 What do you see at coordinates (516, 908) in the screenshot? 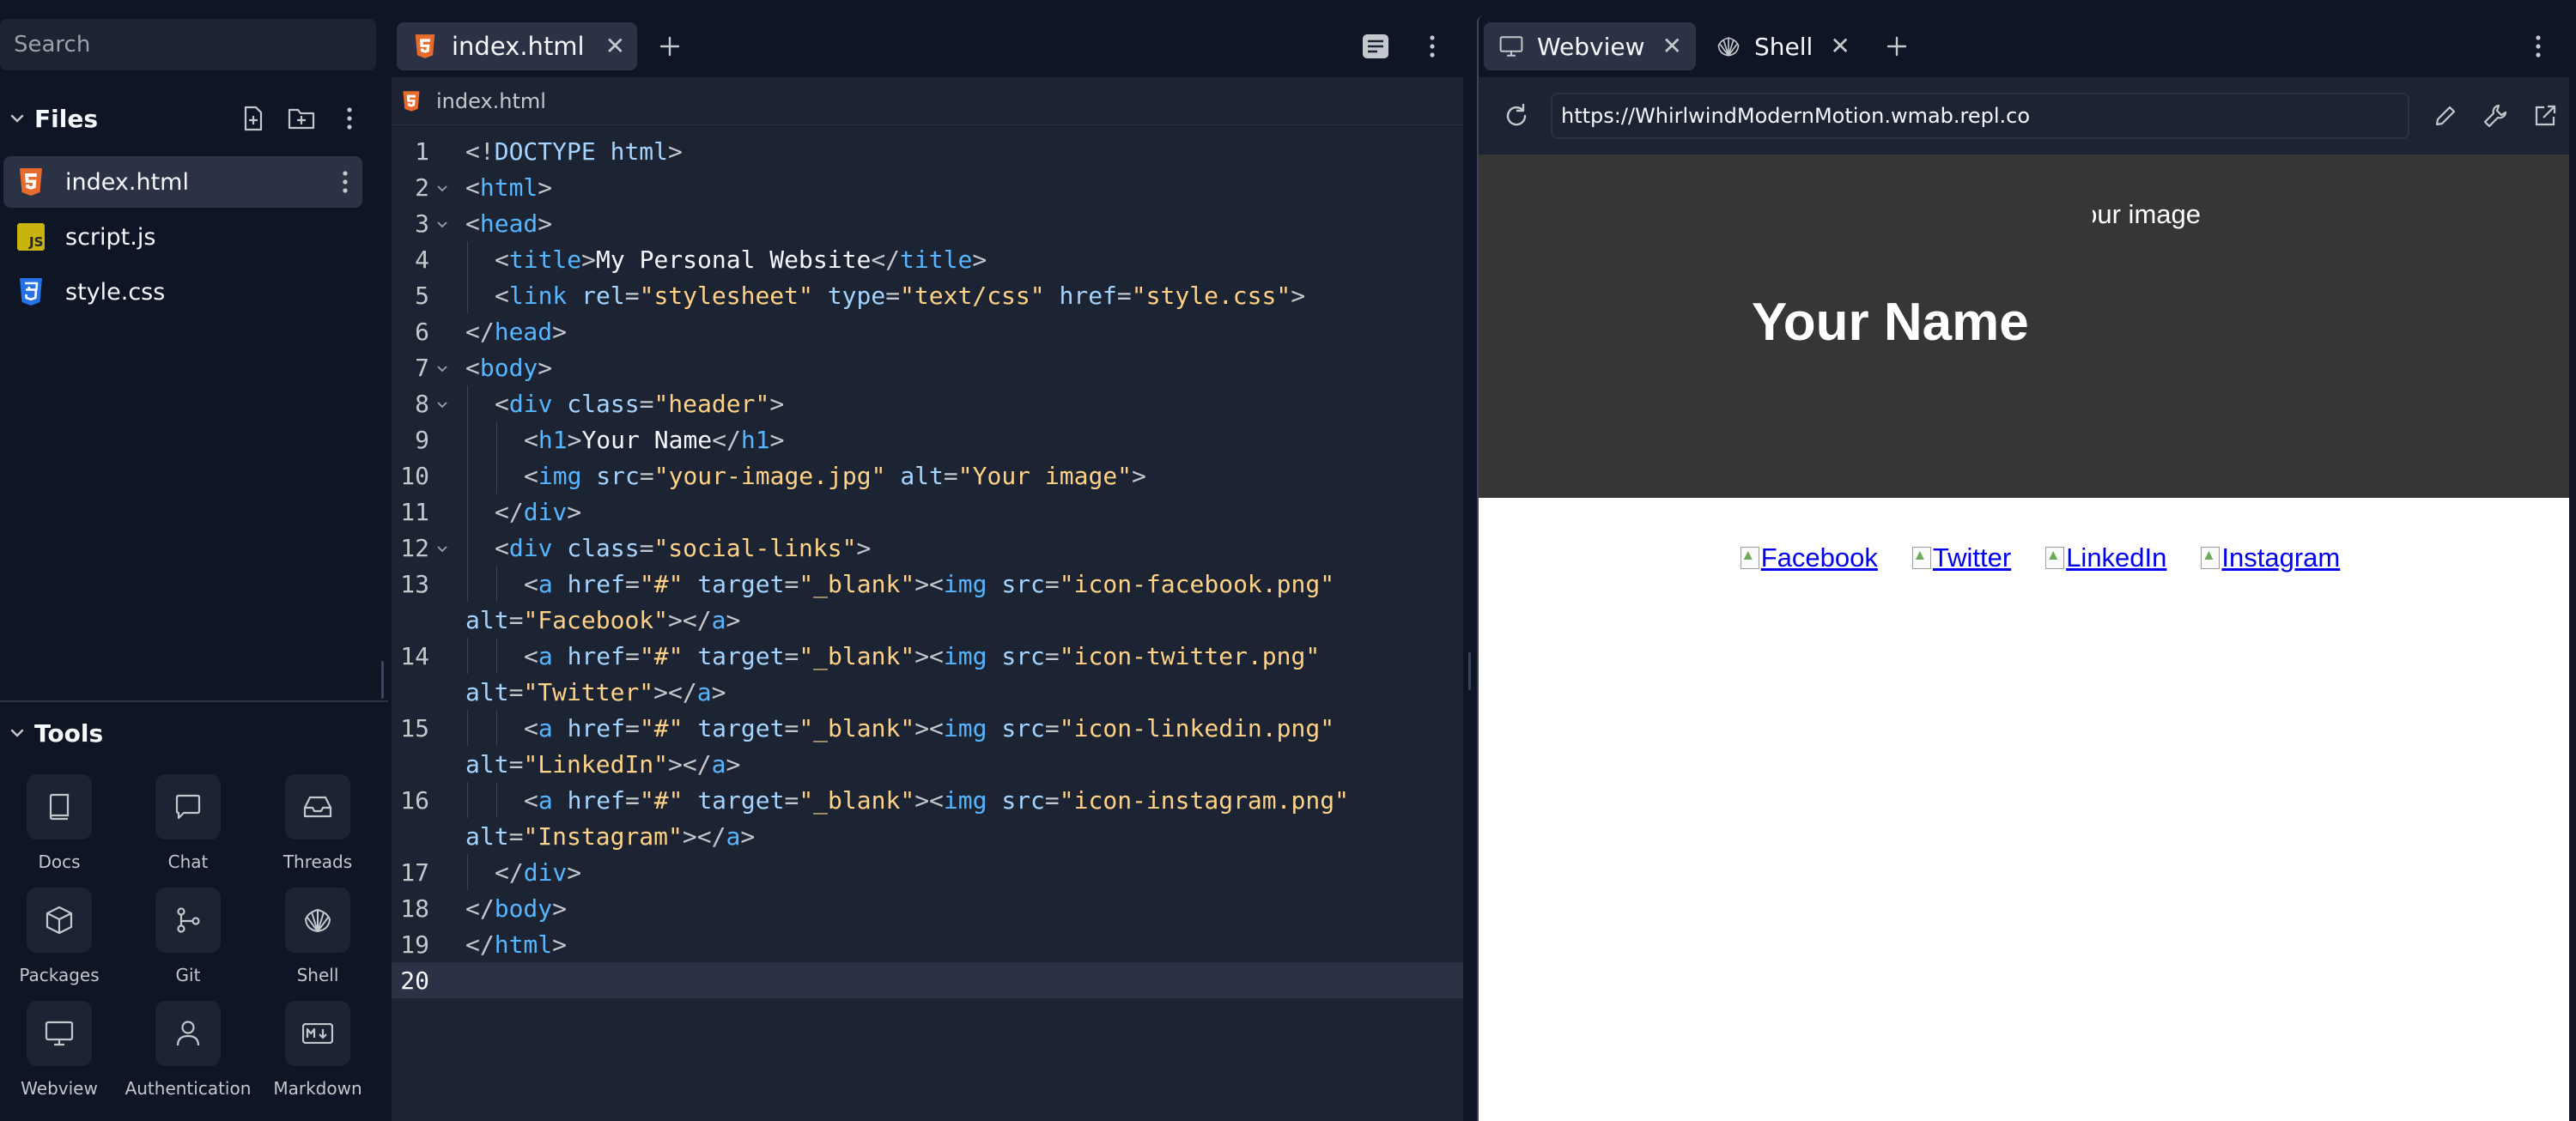
I see `code-text: </body>` at bounding box center [516, 908].